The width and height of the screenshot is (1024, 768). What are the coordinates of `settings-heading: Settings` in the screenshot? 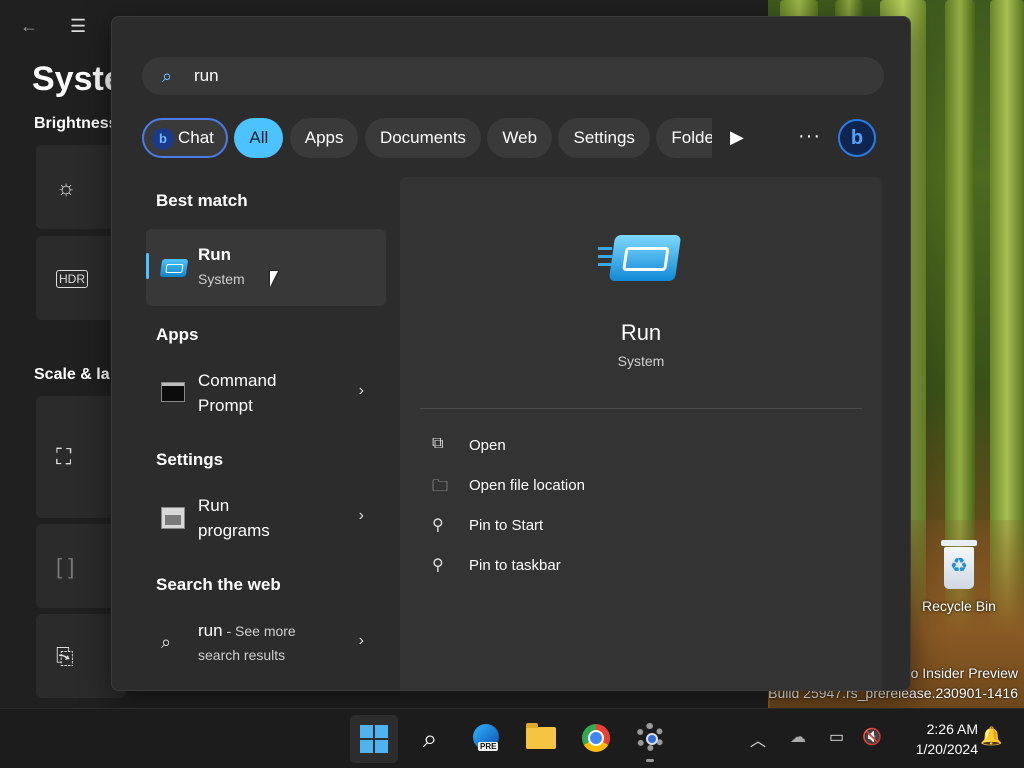 It's located at (190, 459).